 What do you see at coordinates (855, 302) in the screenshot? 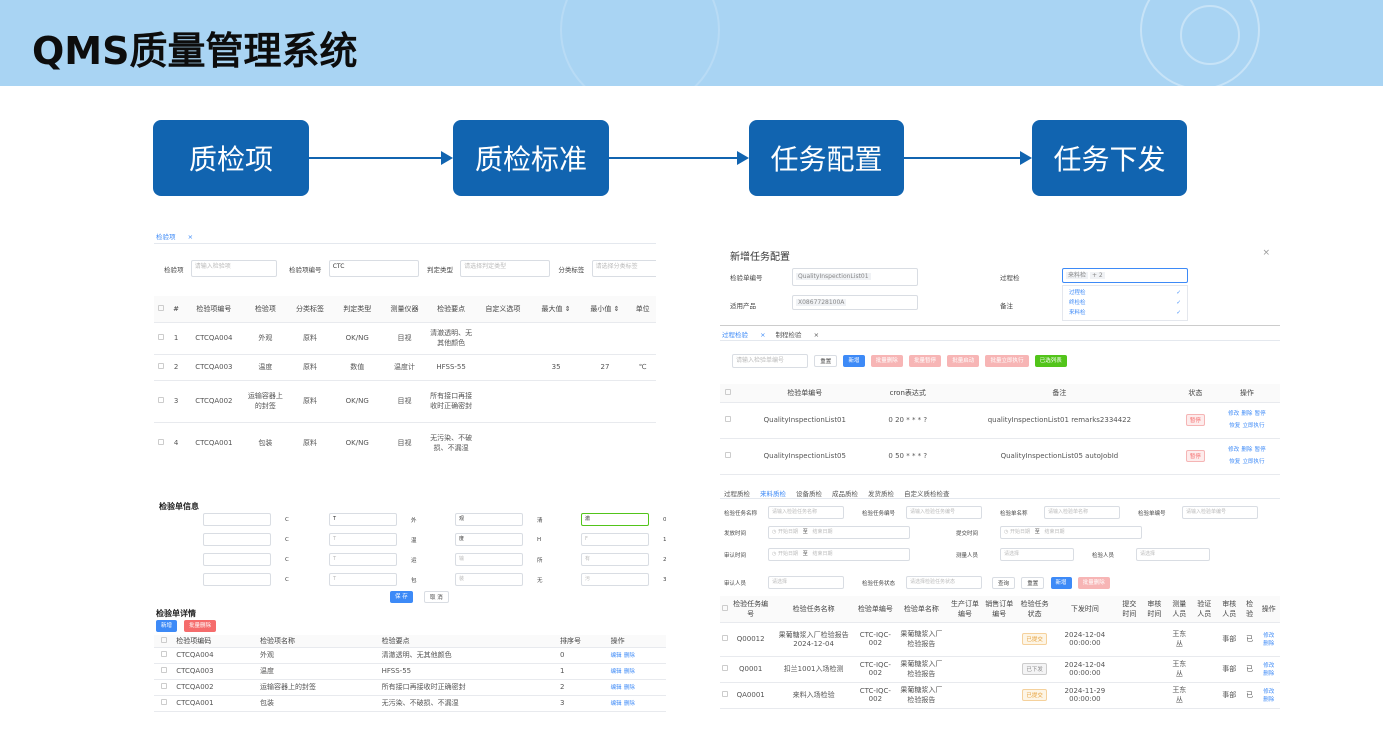
I see `product-select: X0867728100A` at bounding box center [855, 302].